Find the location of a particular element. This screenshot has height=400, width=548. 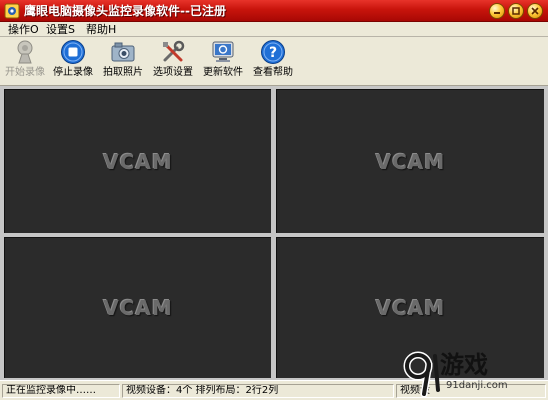

watermark-site: 91danji.com is located at coordinates (477, 385).